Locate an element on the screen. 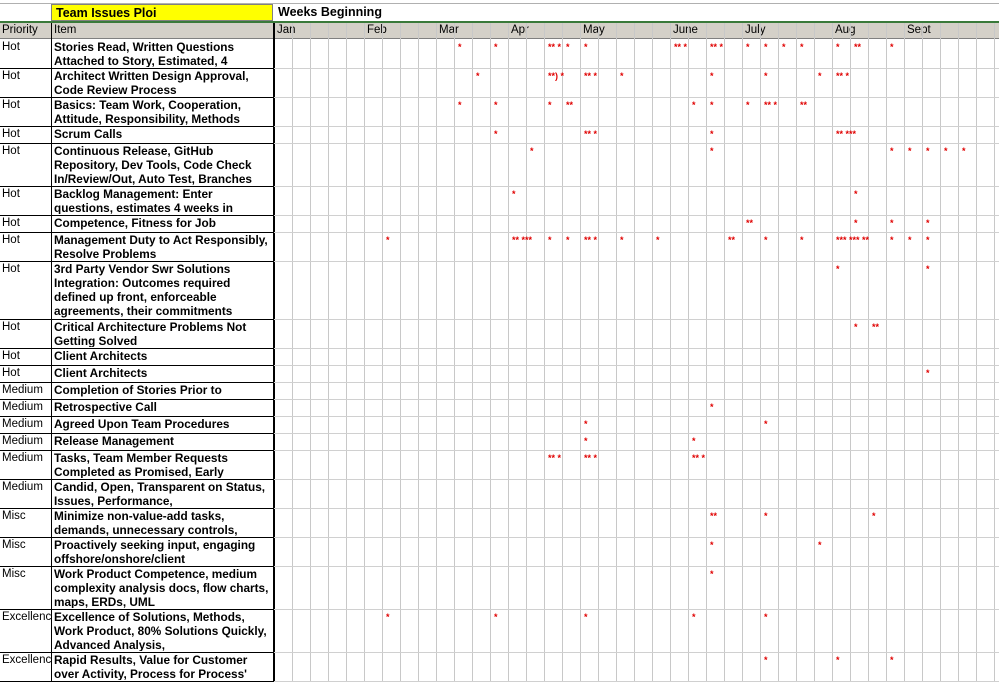  item-cell: Scrum Calls is located at coordinates (162, 134).